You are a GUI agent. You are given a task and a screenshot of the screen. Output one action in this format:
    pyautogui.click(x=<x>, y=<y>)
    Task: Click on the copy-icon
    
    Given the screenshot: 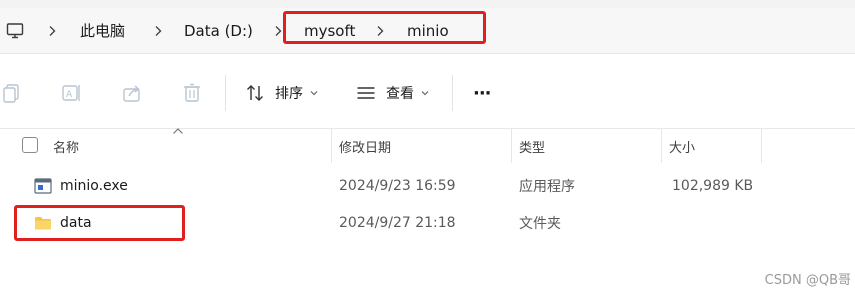 What is the action you would take?
    pyautogui.click(x=12, y=93)
    